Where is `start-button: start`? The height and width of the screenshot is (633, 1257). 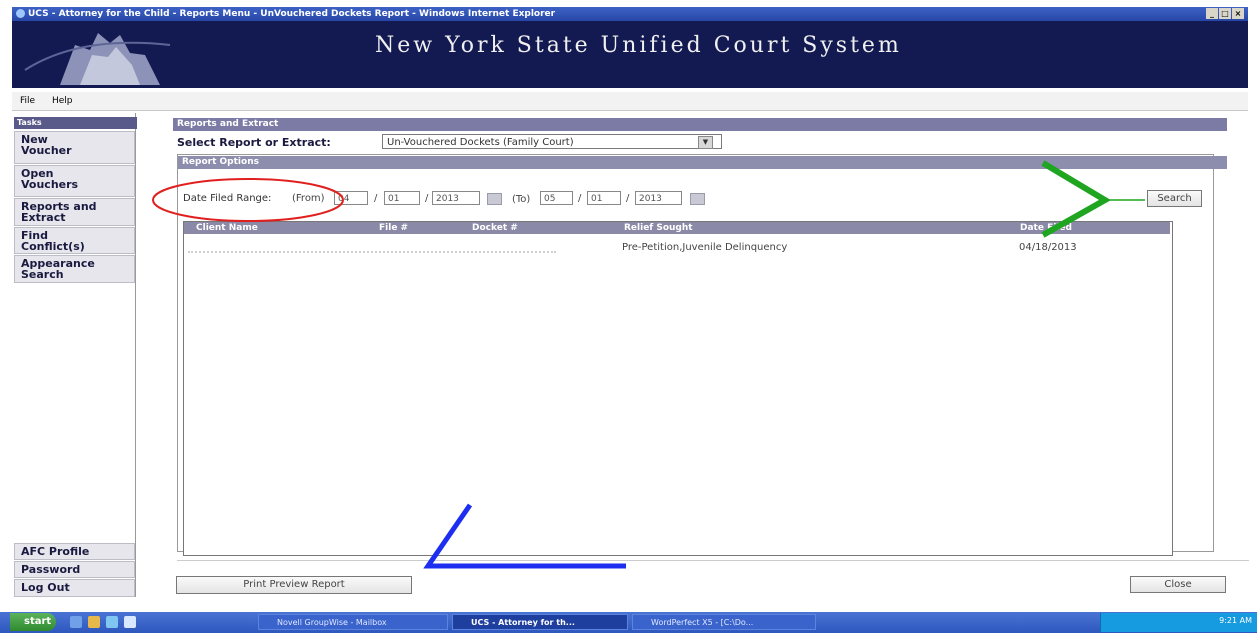
start-button: start is located at coordinates (33, 622).